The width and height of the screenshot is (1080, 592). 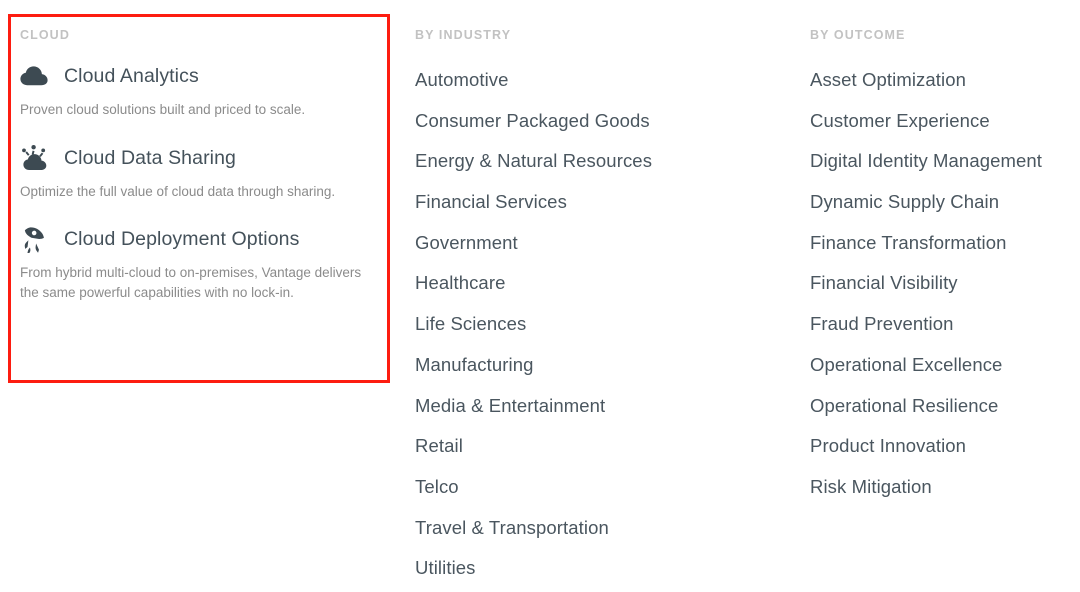 I want to click on cloud-data-sharing-icon, so click(x=42, y=158).